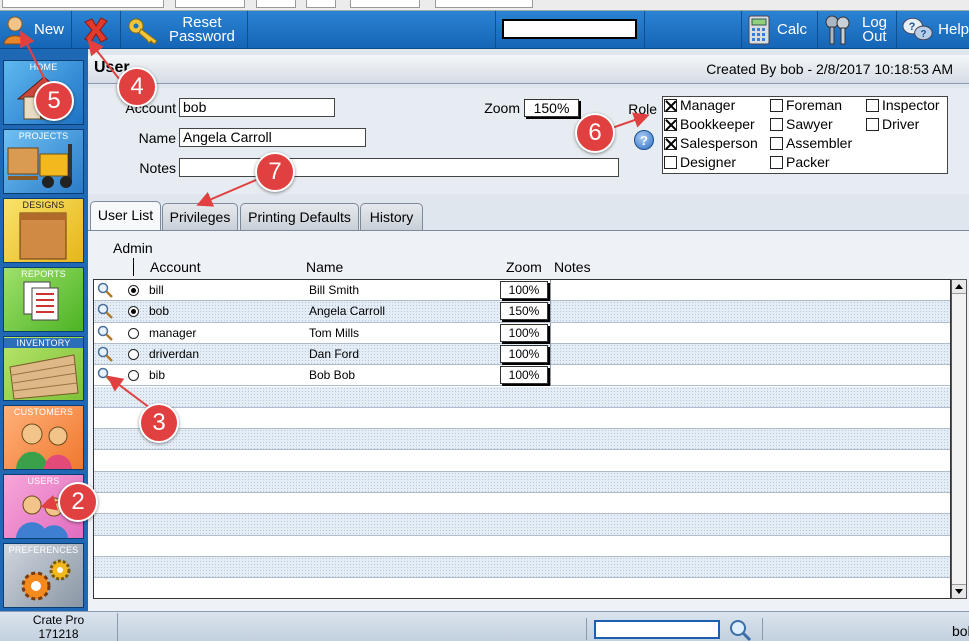 Image resolution: width=969 pixels, height=641 pixels. I want to click on calc-button: Calc, so click(779, 29).